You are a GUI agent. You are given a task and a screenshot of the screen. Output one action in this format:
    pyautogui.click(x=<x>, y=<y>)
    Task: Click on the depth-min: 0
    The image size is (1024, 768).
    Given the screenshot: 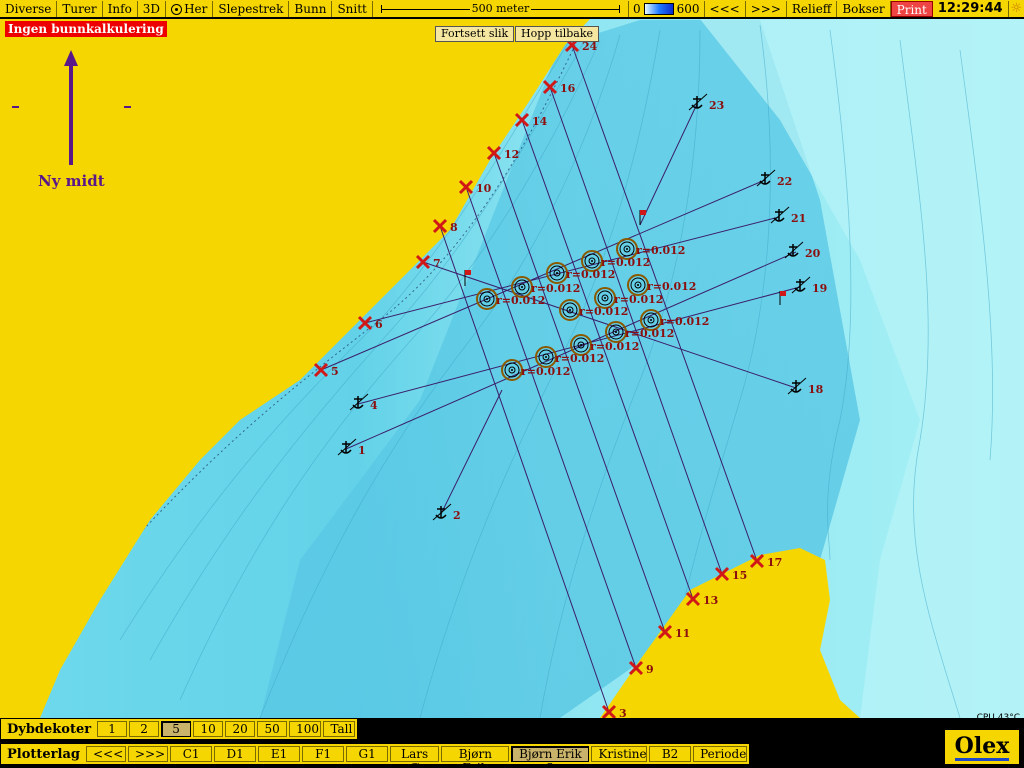 What is the action you would take?
    pyautogui.click(x=637, y=8)
    